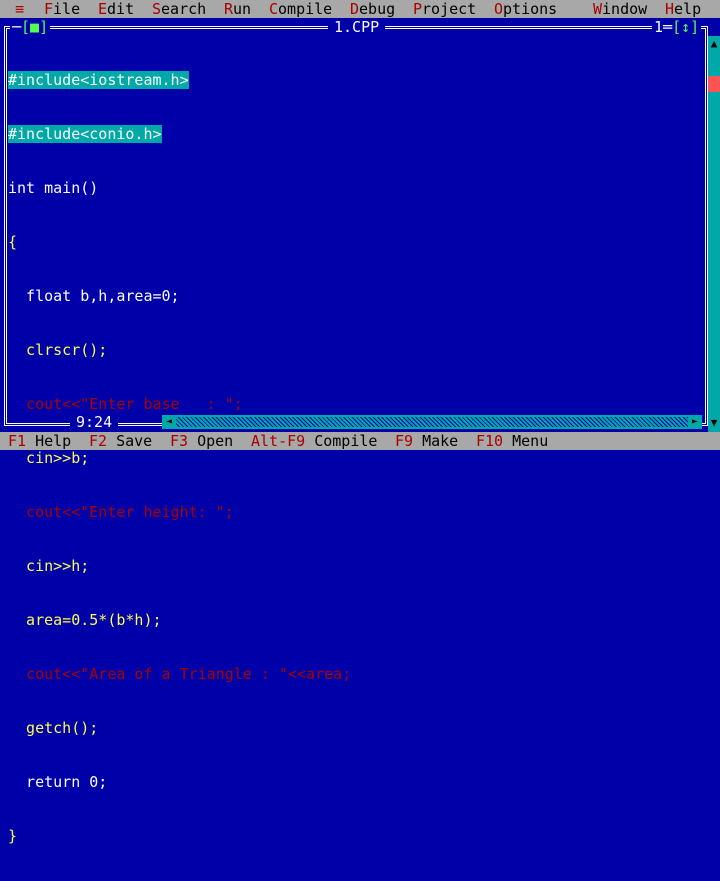 The image size is (720, 881). I want to click on menu-run: Run, so click(237, 9).